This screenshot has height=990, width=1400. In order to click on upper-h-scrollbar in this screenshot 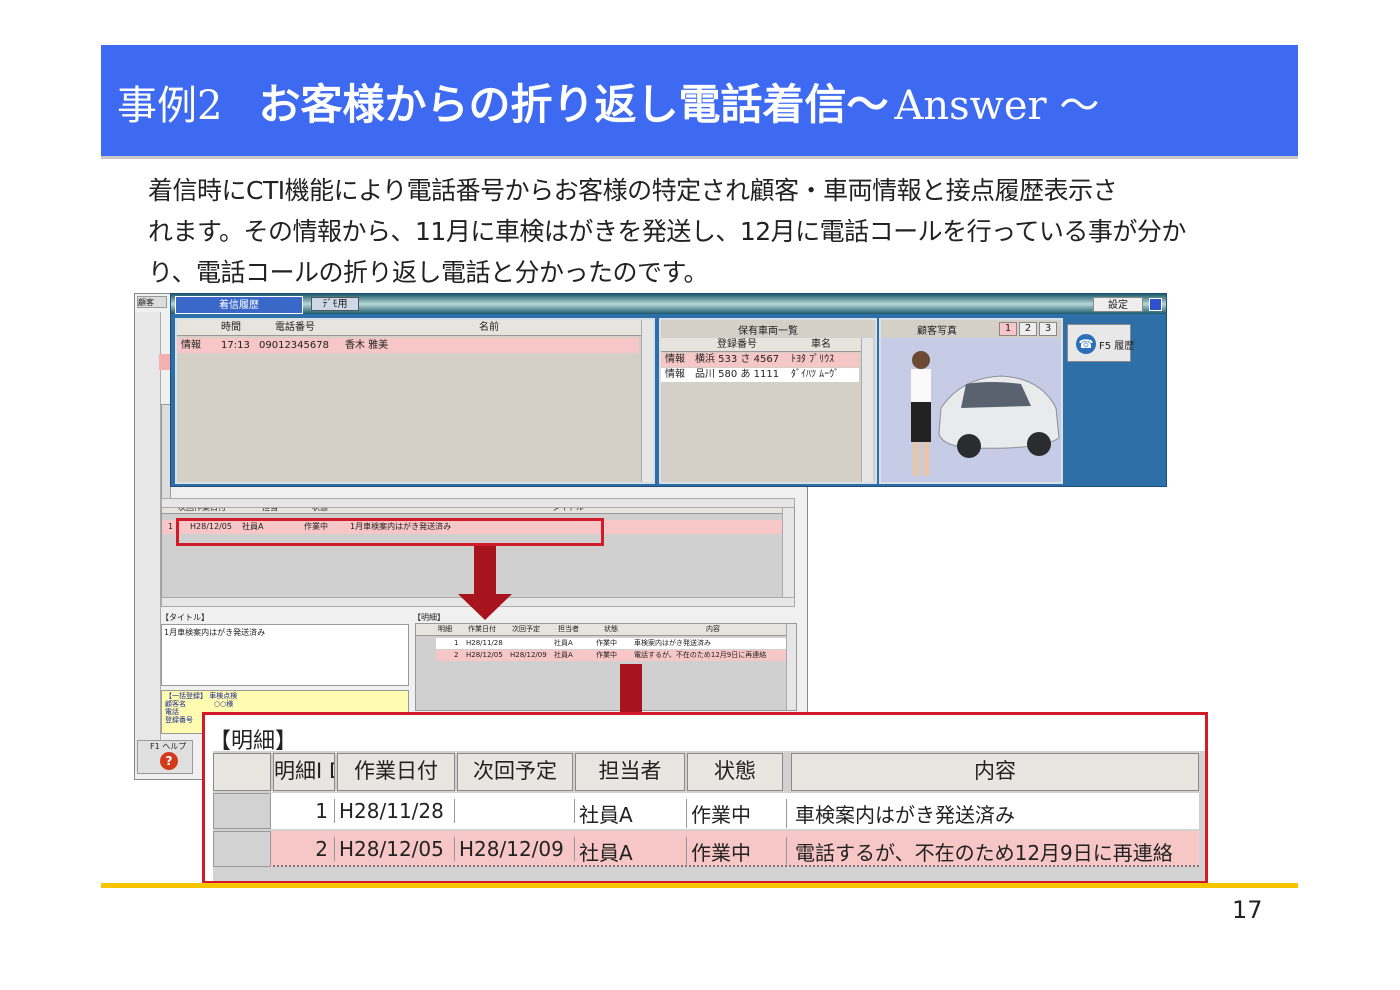, I will do `click(478, 503)`.